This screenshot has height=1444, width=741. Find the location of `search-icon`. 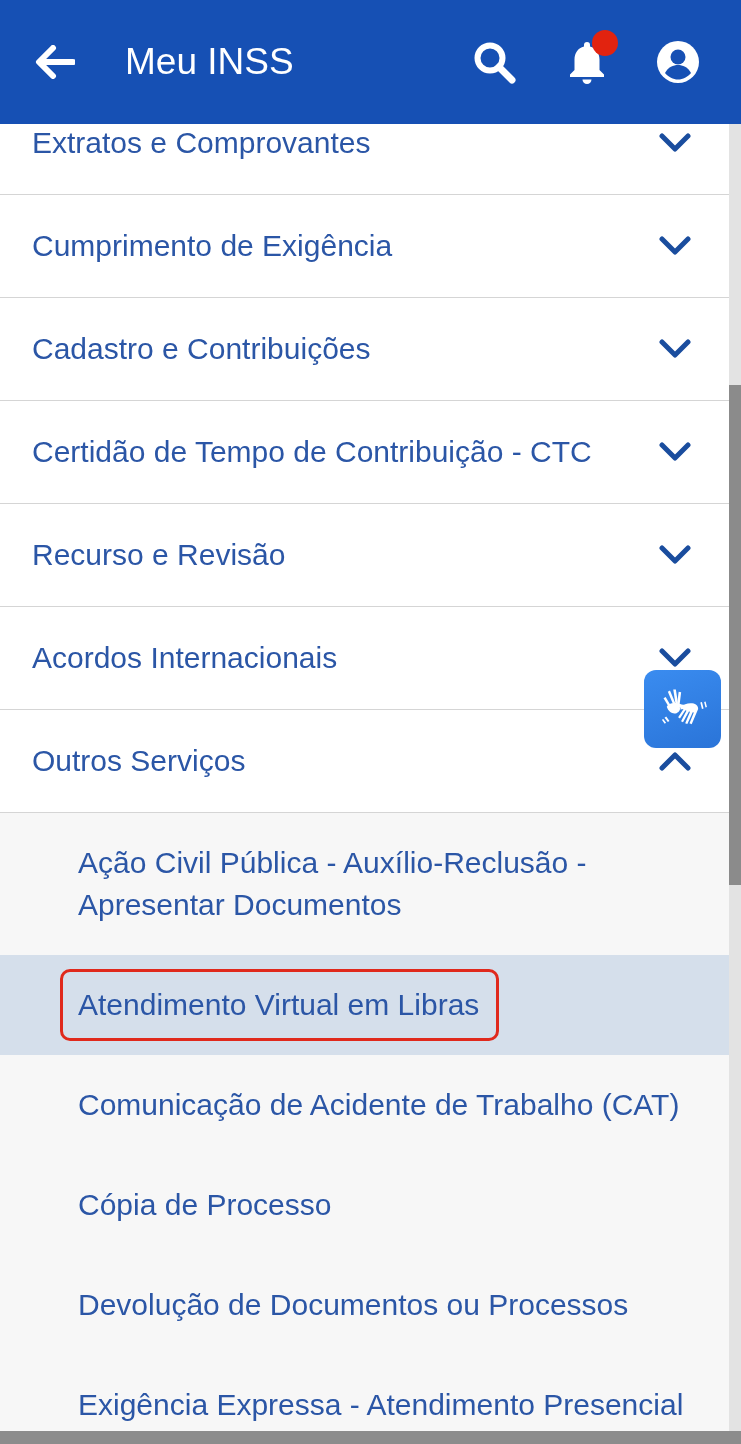

search-icon is located at coordinates (494, 62).